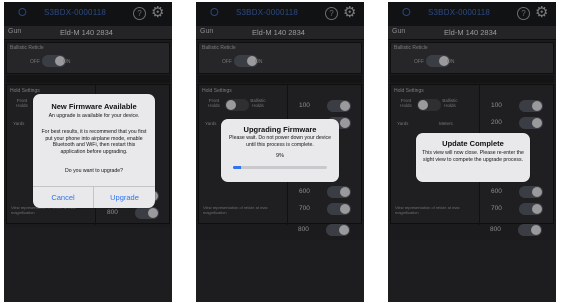  Describe the element at coordinates (446, 123) in the screenshot. I see `meters-label: Meters` at that location.